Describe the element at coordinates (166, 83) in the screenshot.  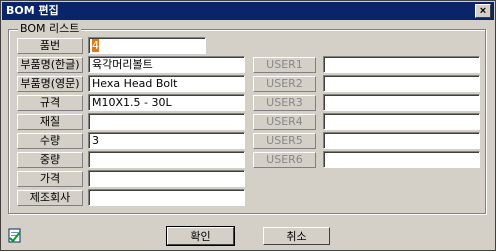
I see `part-name-en-input: Hexa Head Bolt` at that location.